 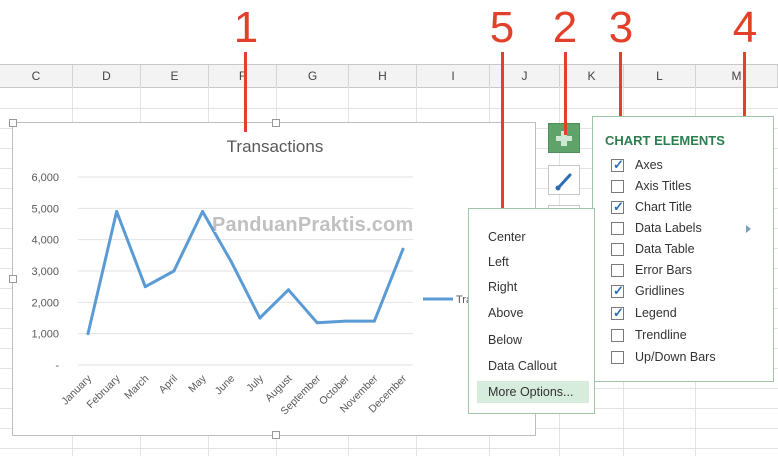 What do you see at coordinates (663, 207) in the screenshot?
I see `element-label: Chart Title` at bounding box center [663, 207].